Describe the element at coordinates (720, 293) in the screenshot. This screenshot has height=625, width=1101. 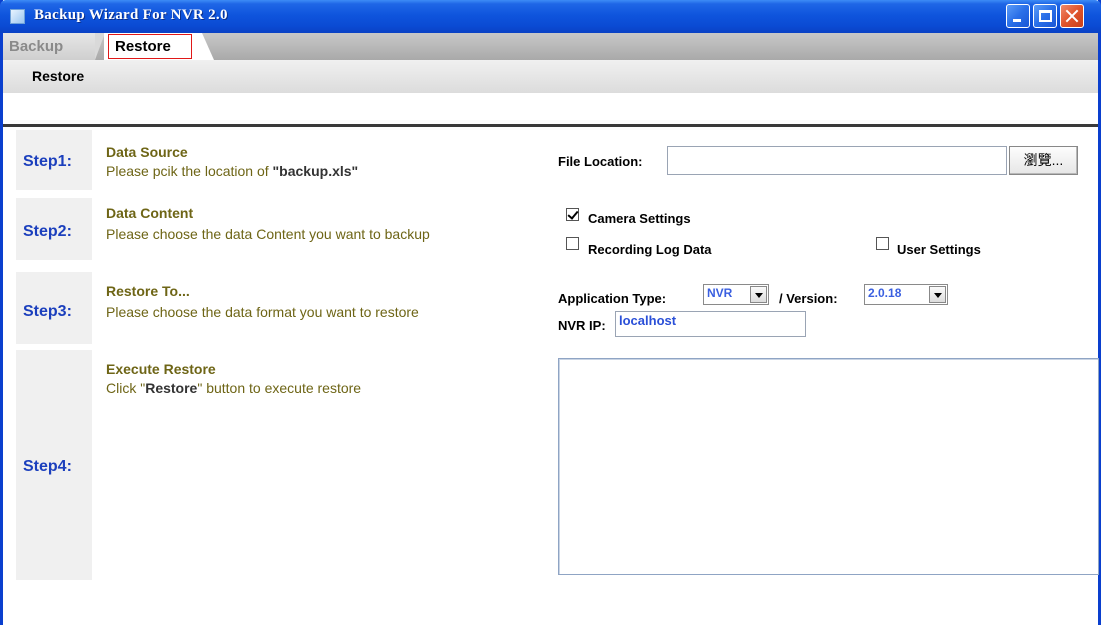
I see `app-type-value: NVR` at that location.